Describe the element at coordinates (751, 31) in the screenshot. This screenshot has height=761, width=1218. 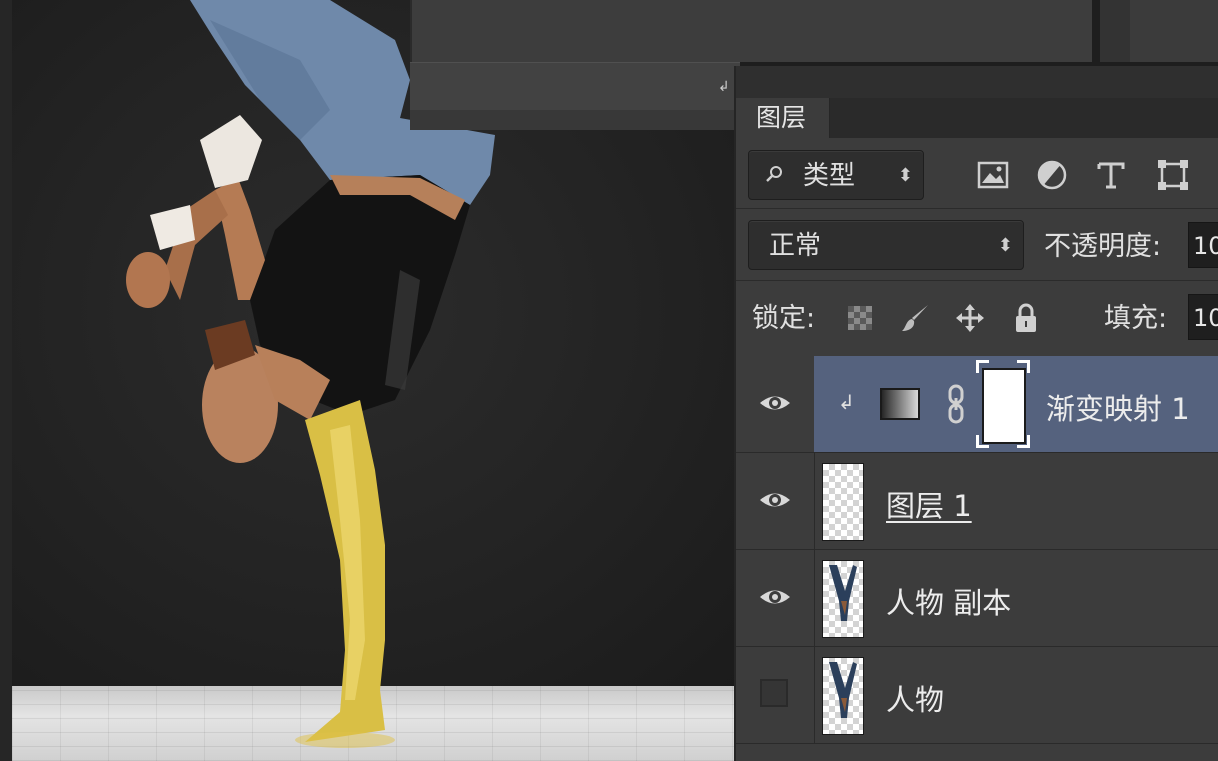
I see `upper-panel` at that location.